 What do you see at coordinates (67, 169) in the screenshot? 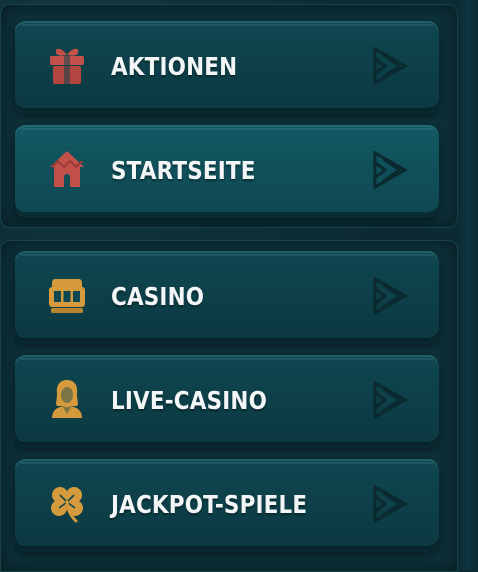
I see `hut-icon` at bounding box center [67, 169].